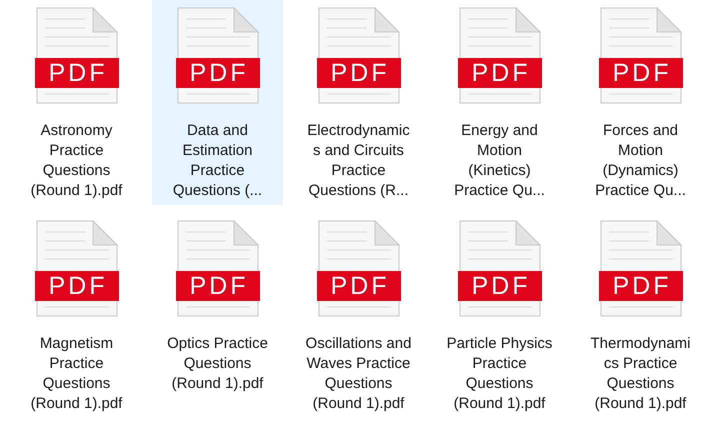 This screenshot has height=429, width=710. I want to click on file-name: Oscillations and Waves Practice Questions (Round 1).pdf, so click(359, 374).